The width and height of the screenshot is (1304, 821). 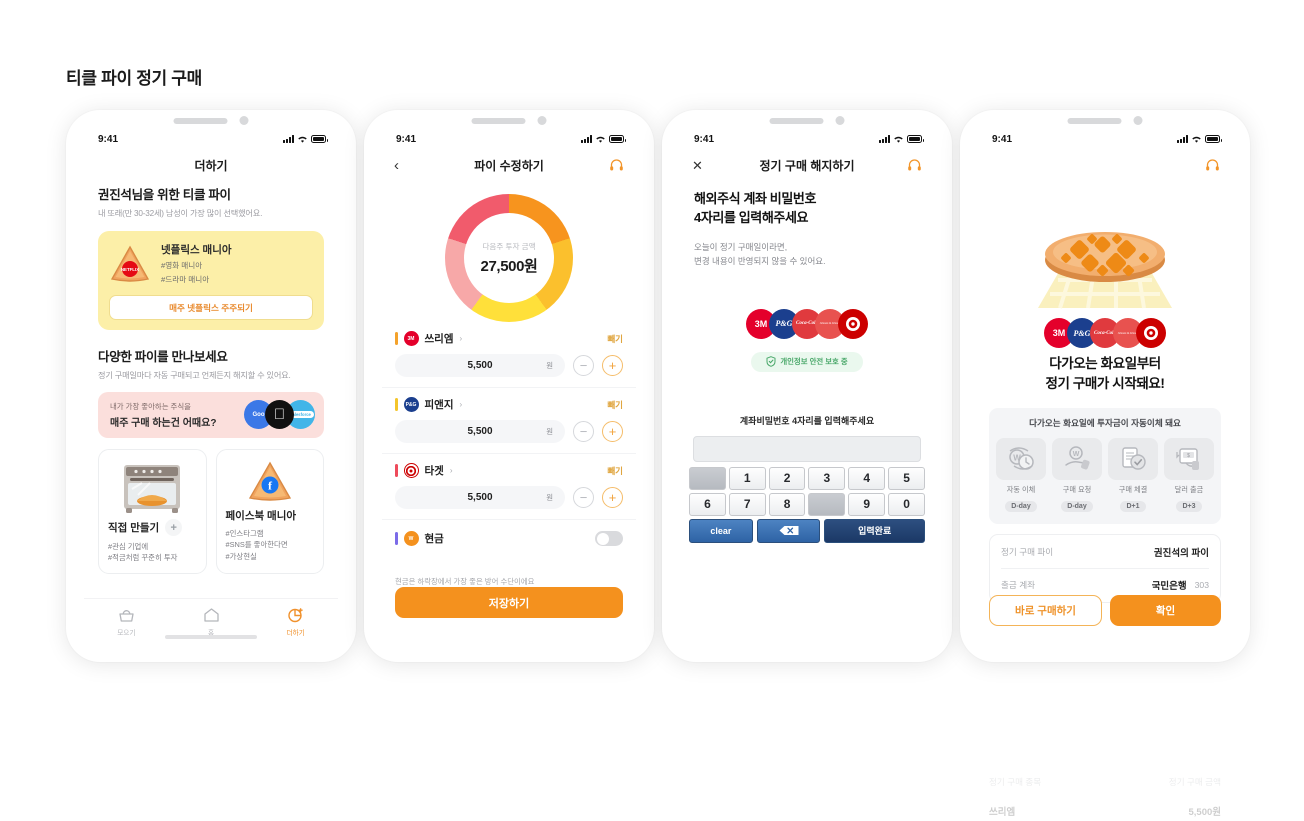 I want to click on close-icon: ✕, so click(x=702, y=165).